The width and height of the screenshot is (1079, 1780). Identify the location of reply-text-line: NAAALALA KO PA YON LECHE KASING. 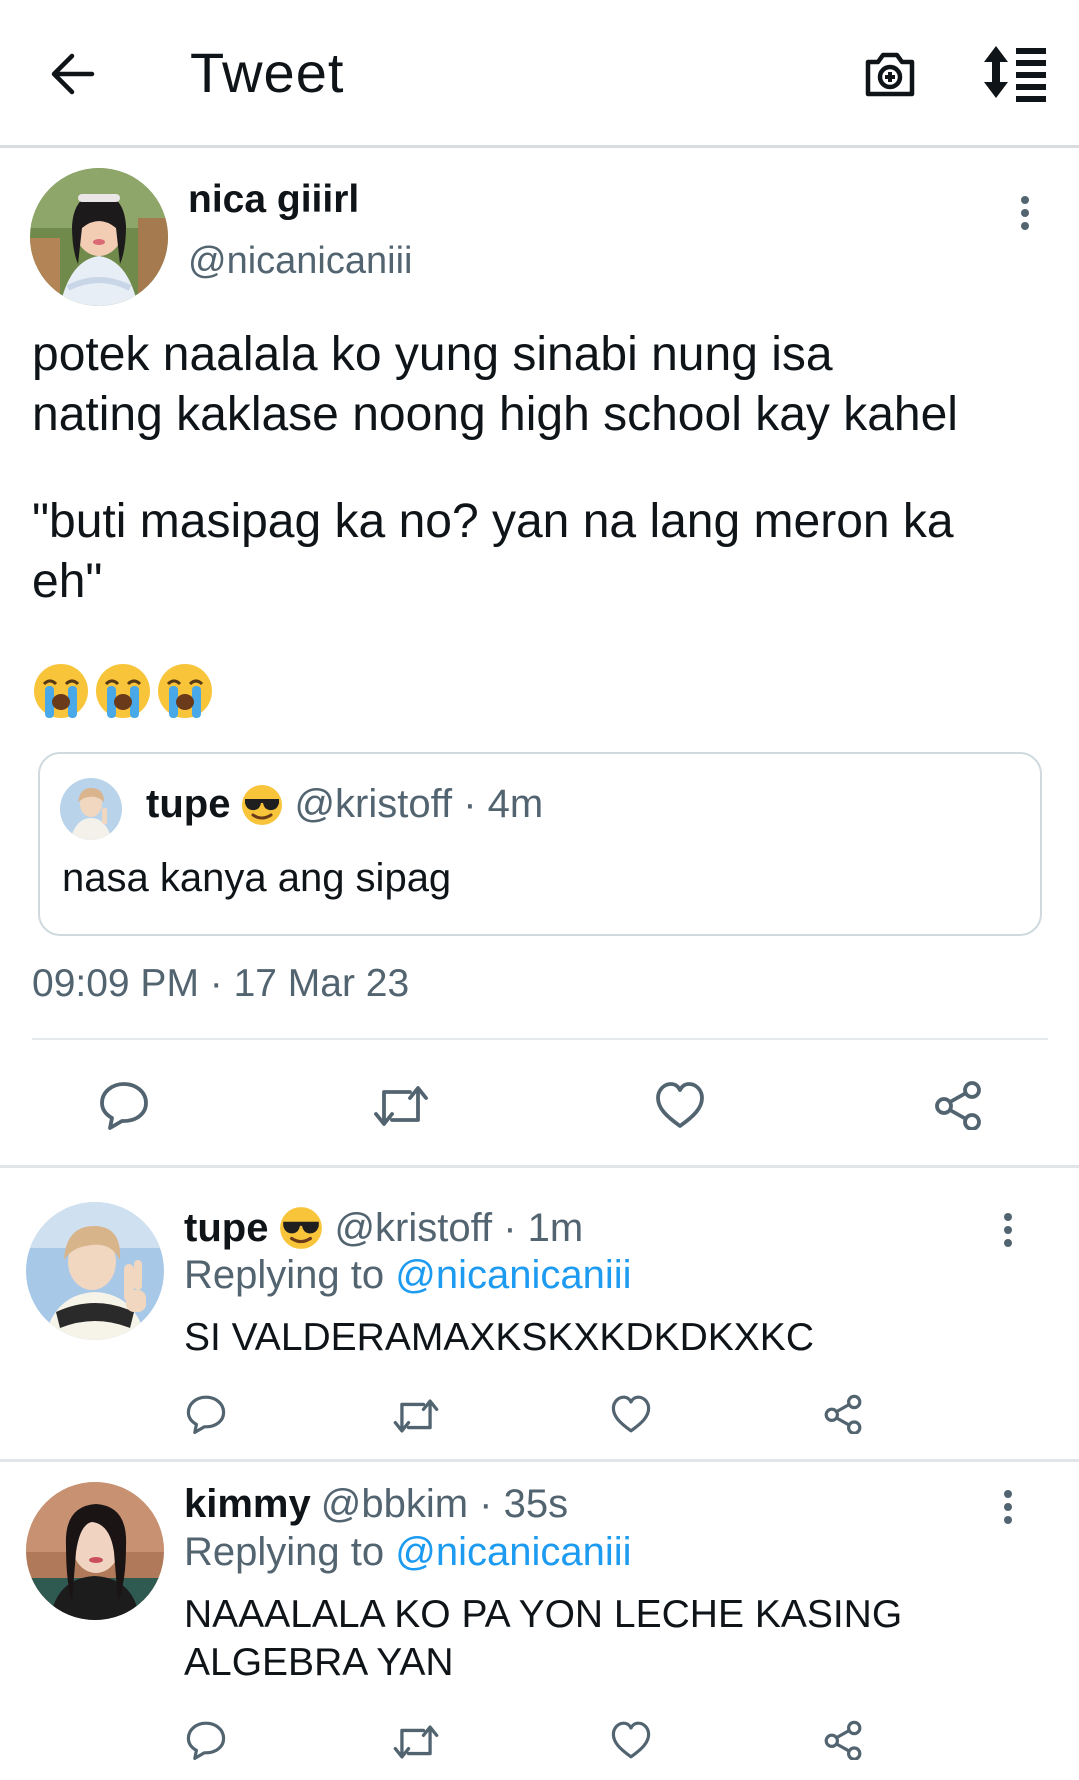
(543, 1614).